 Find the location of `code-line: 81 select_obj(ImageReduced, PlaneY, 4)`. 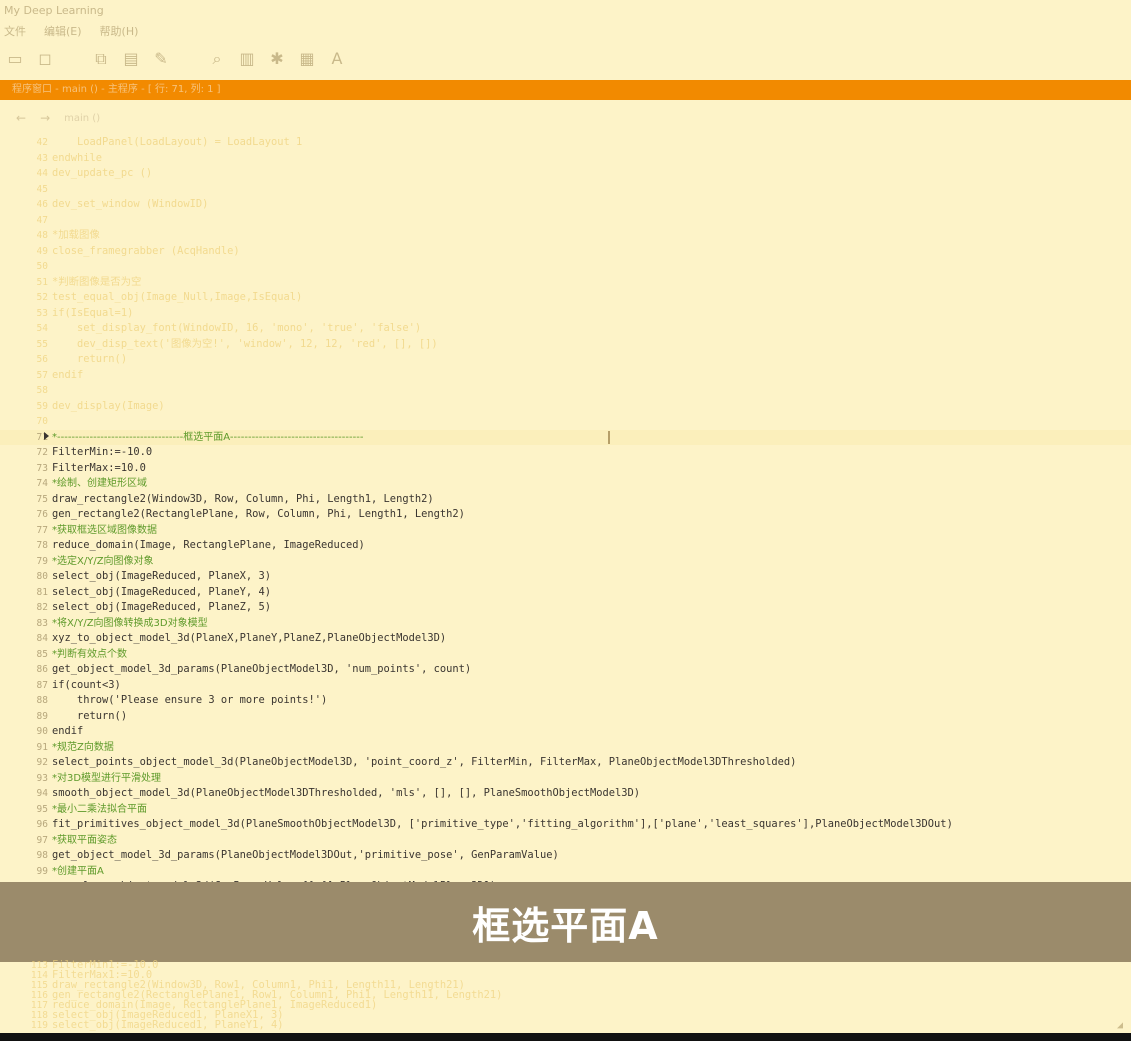

code-line: 81 select_obj(ImageReduced, PlaneY, 4) is located at coordinates (565, 592).